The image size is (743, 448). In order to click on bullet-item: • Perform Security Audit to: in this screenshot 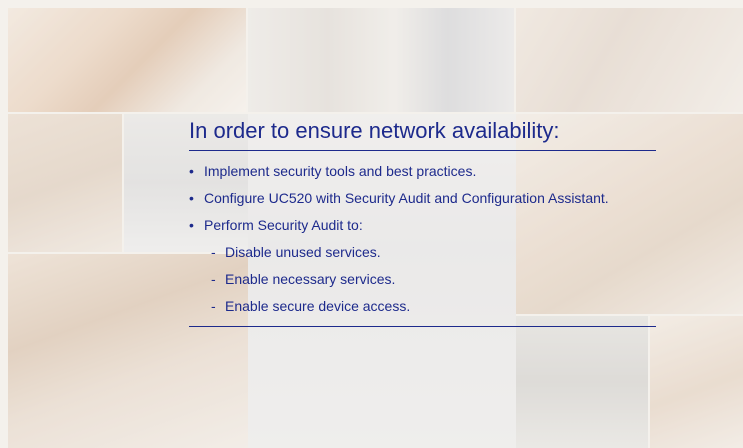, I will do `click(399, 227)`.